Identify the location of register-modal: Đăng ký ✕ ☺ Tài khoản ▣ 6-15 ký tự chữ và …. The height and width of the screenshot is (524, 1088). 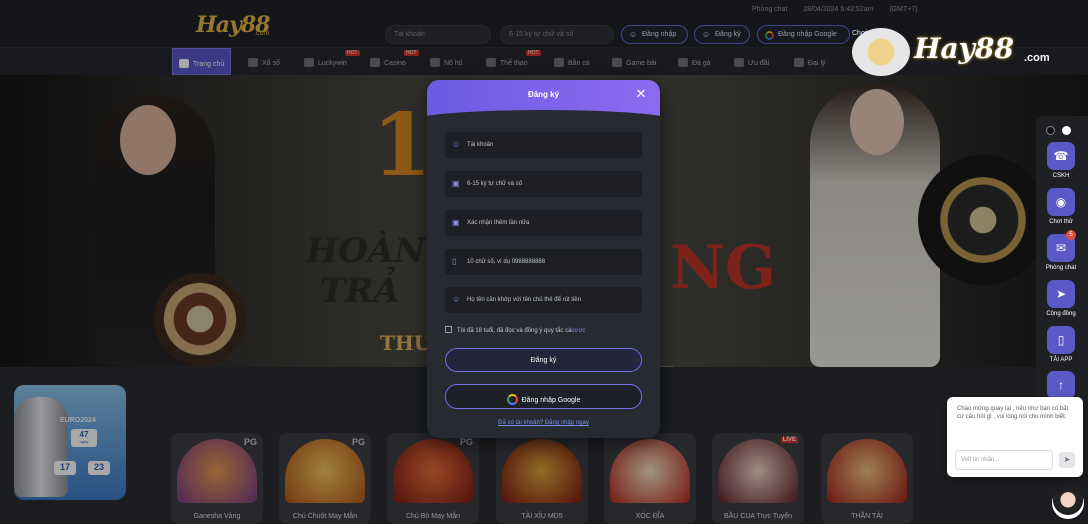
(543, 259).